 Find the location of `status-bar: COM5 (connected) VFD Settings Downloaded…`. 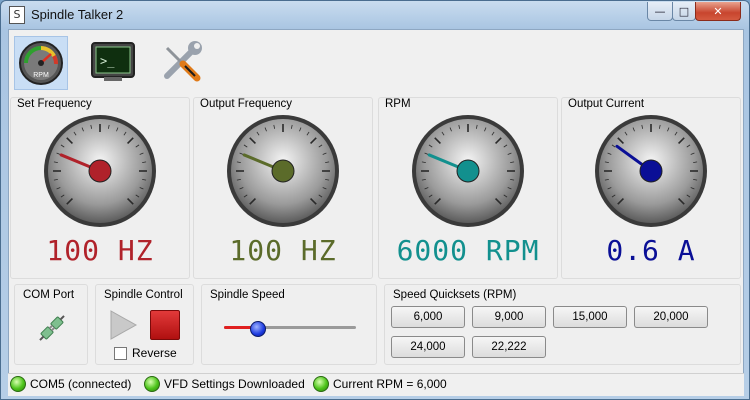

status-bar: COM5 (connected) VFD Settings Downloaded… is located at coordinates (376, 384).